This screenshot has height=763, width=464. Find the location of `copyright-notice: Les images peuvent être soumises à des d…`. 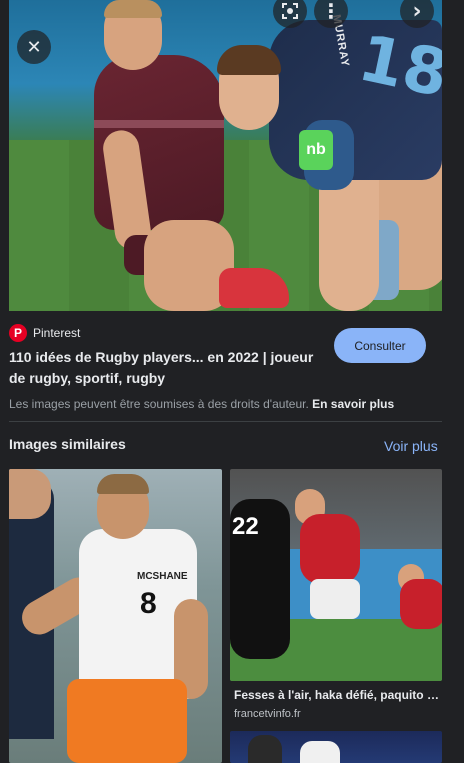

copyright-notice: Les images peuvent être soumises à des d… is located at coordinates (201, 404).